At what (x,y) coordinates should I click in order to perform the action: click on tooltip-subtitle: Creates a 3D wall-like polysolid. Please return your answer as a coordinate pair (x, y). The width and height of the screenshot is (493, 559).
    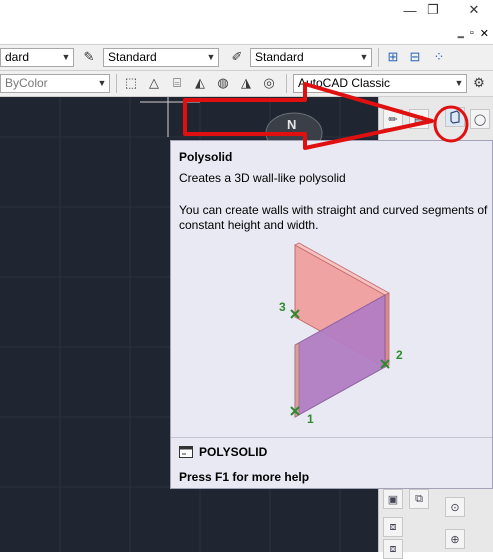
    Looking at the image, I should click on (262, 178).